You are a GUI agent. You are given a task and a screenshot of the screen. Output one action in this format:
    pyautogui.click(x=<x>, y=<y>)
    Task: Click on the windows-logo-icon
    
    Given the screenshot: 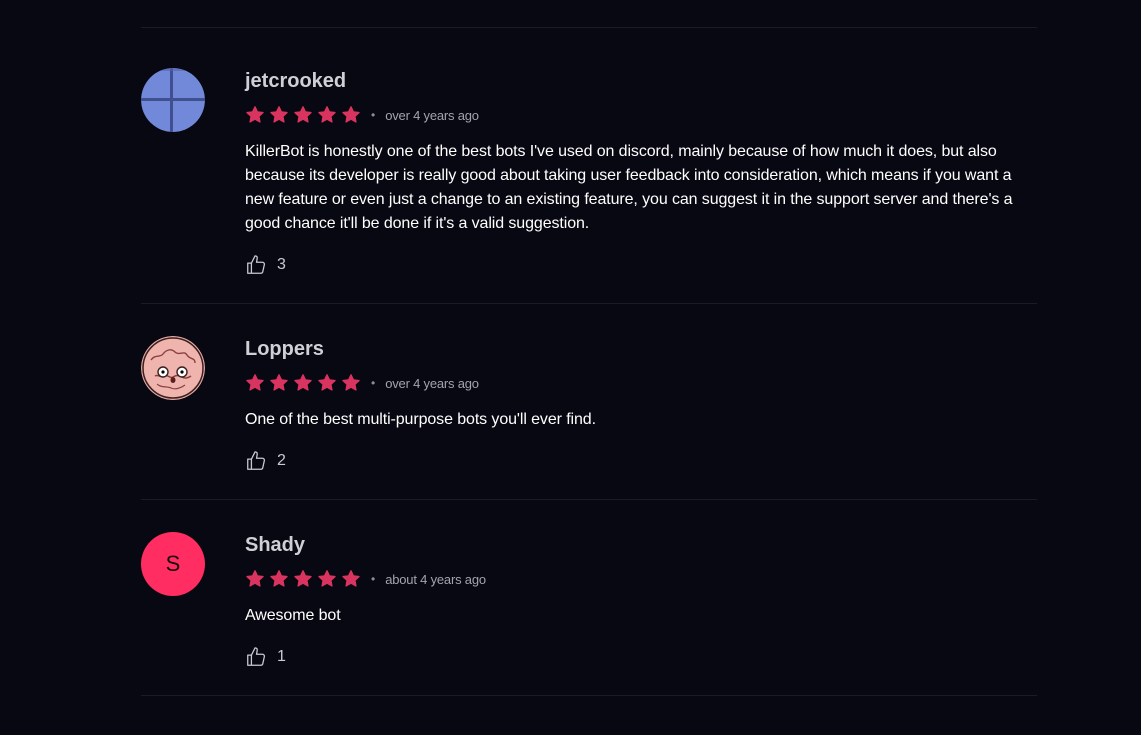 What is the action you would take?
    pyautogui.click(x=173, y=100)
    